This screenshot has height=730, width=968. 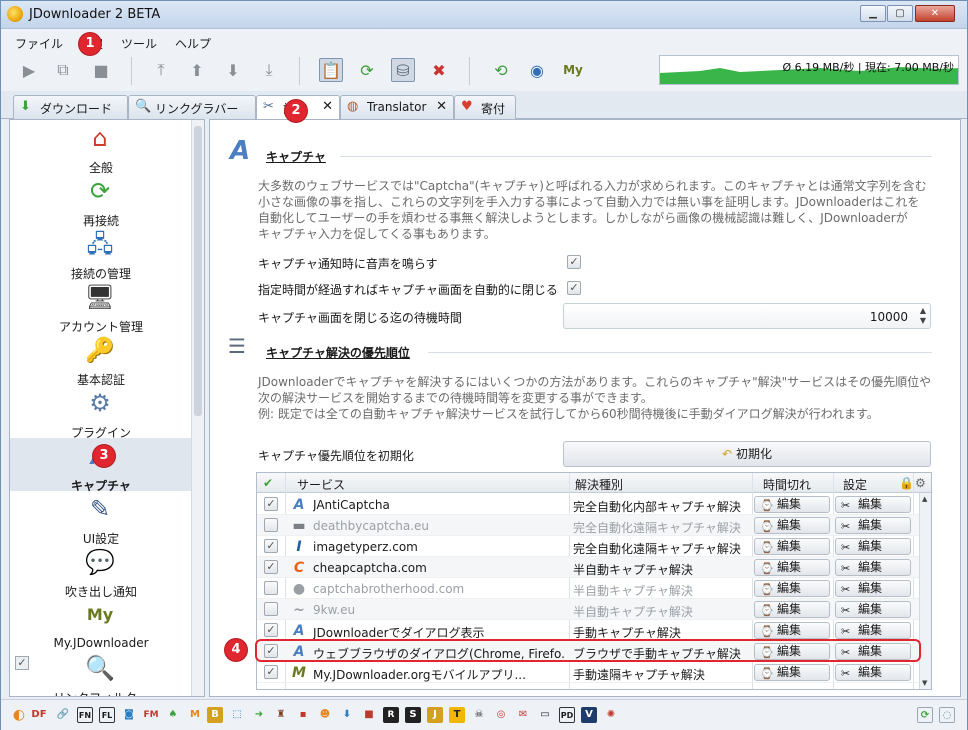 What do you see at coordinates (139, 43) in the screenshot?
I see `menu-tools: ツール` at bounding box center [139, 43].